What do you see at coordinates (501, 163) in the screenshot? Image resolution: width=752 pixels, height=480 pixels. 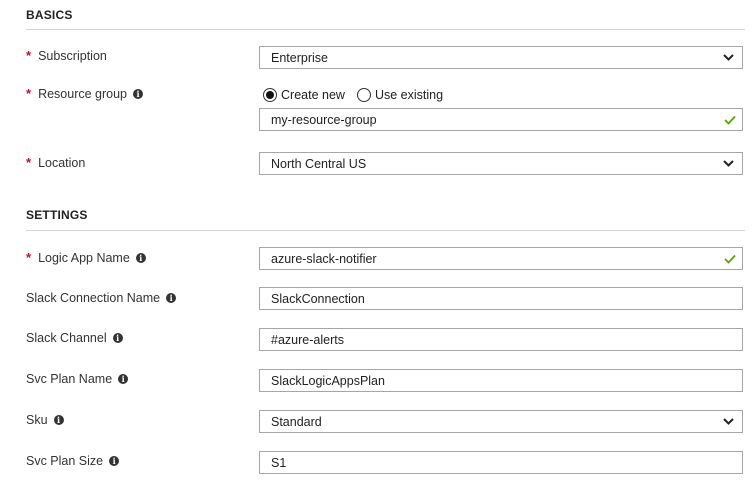 I see `location-select: North Central US` at bounding box center [501, 163].